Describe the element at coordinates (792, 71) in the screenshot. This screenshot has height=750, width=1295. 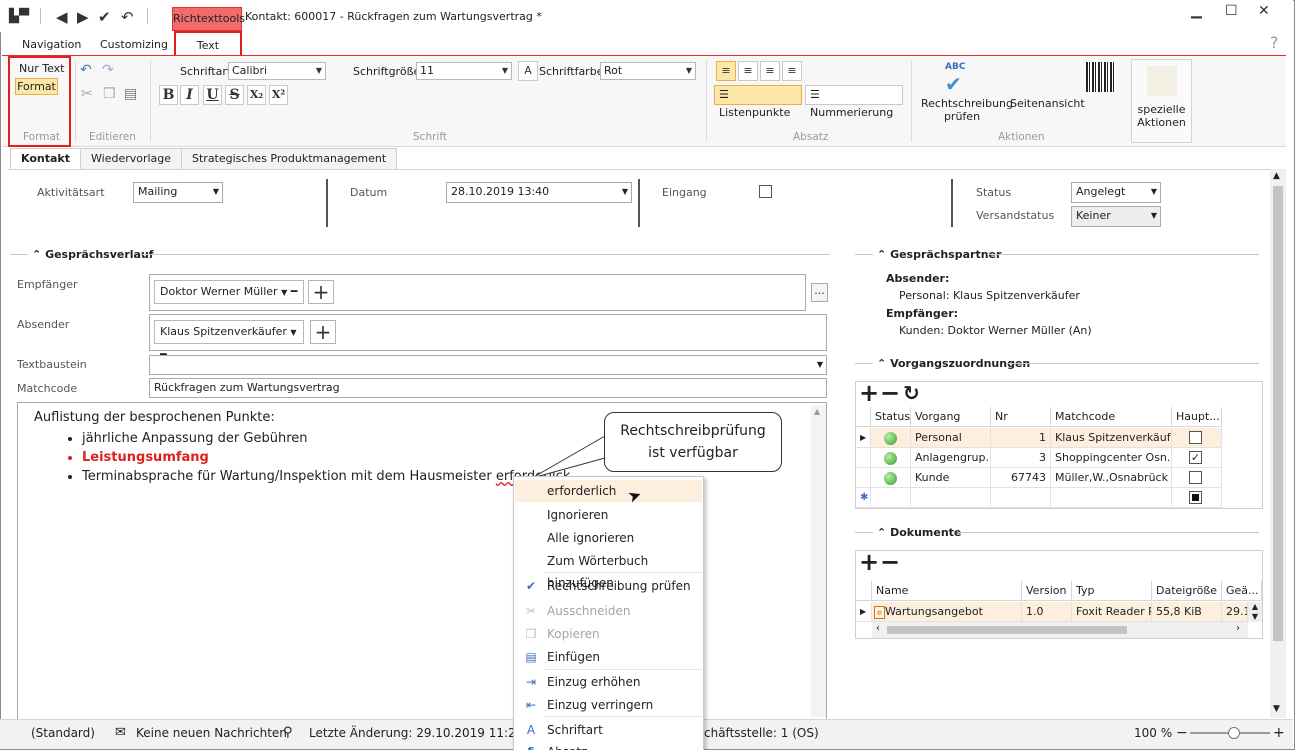
I see `justify-icon: ≡` at that location.